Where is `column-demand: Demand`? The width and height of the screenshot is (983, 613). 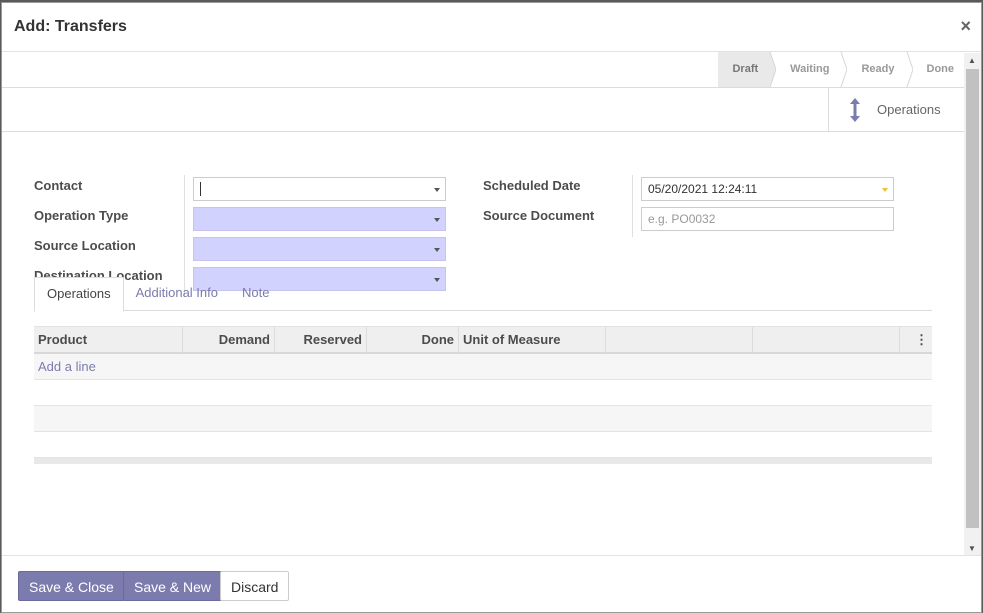 column-demand: Demand is located at coordinates (229, 340).